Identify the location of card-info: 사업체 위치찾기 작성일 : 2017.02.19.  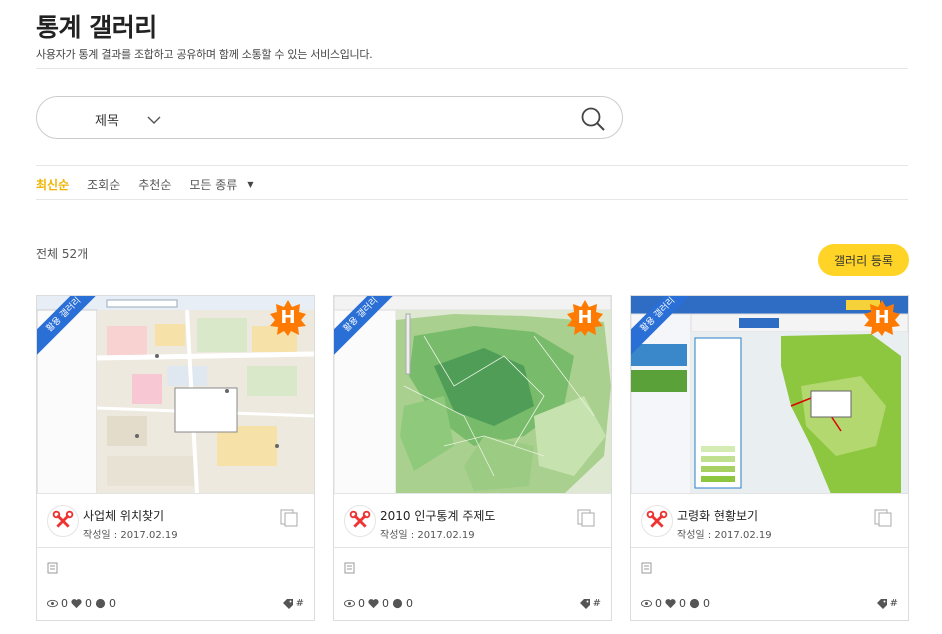
(175, 521).